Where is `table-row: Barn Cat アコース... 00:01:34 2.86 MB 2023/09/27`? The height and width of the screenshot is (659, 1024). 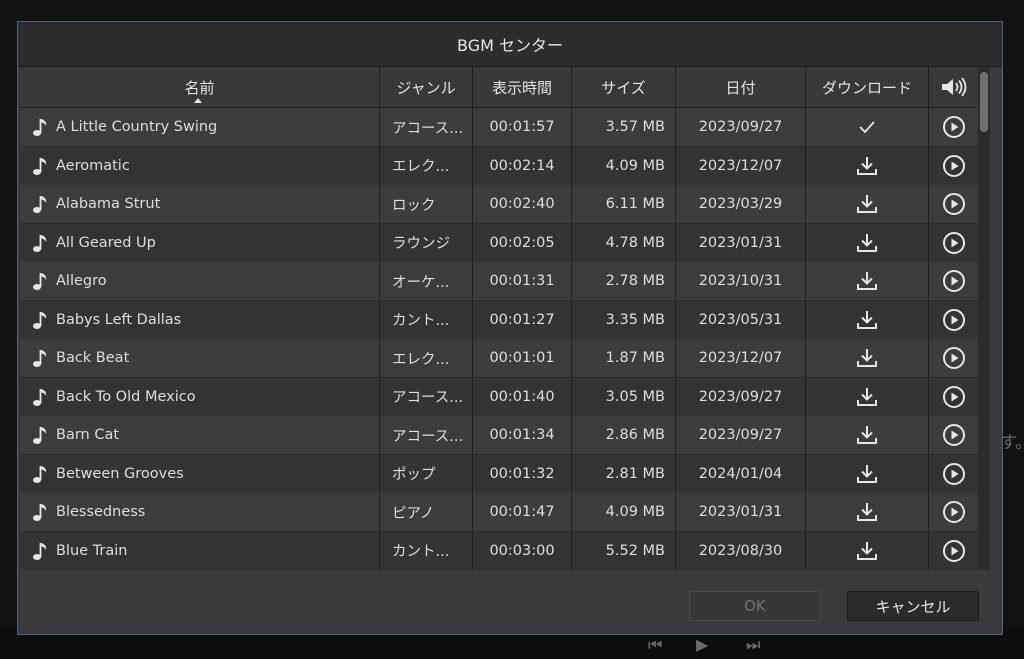 table-row: Barn Cat アコース... 00:01:34 2.86 MB 2023/09/27 is located at coordinates (499, 435).